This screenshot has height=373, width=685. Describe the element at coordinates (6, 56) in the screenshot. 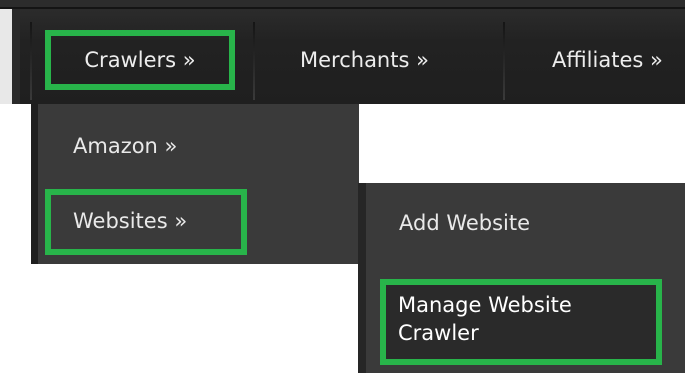

I see `left-edge` at that location.